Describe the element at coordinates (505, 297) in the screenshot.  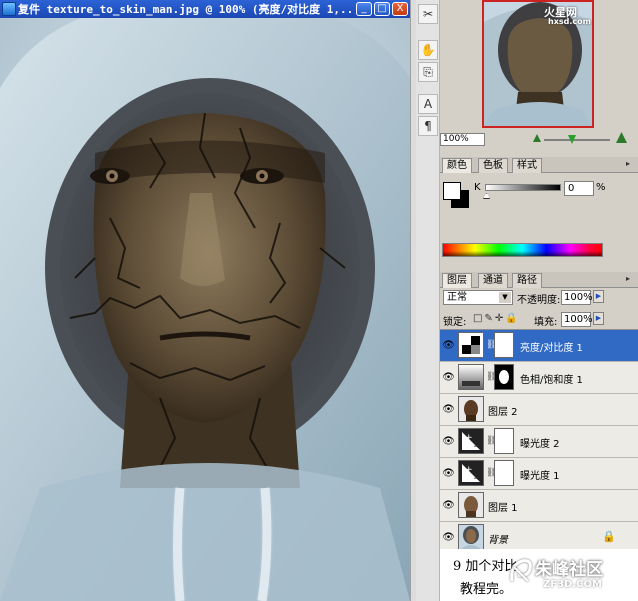
I see `chevron-down-icon: ▼` at that location.